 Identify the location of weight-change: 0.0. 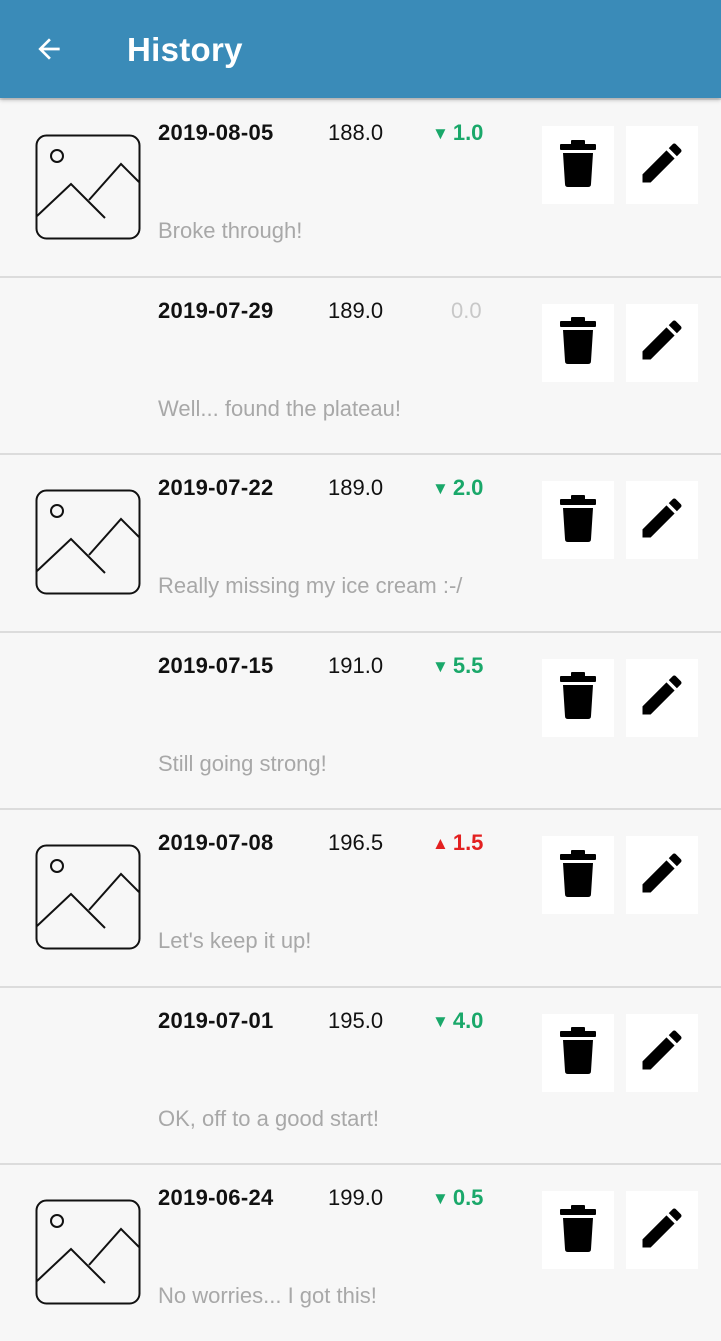
(464, 311).